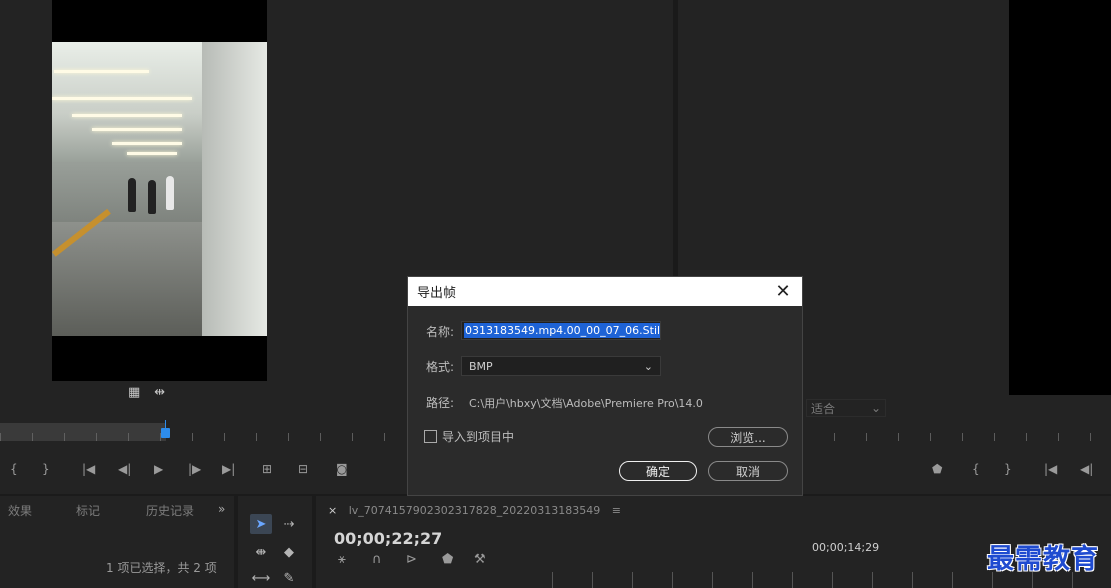  I want to click on video-frame-image, so click(159, 189).